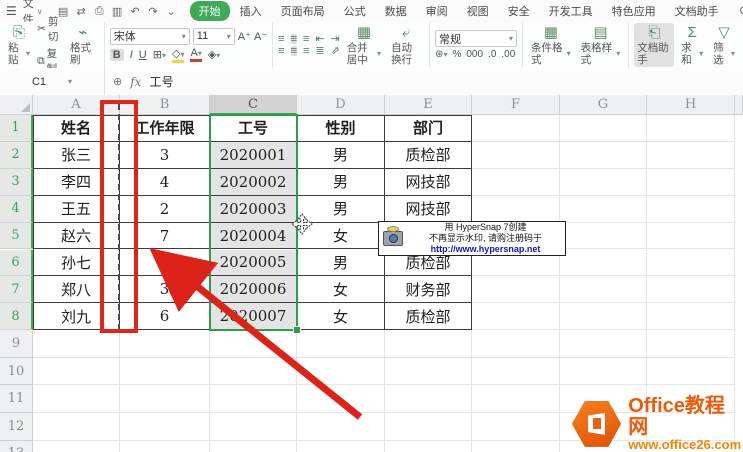  Describe the element at coordinates (396, 11) in the screenshot. I see `menu-tab-数据: 数据` at that location.